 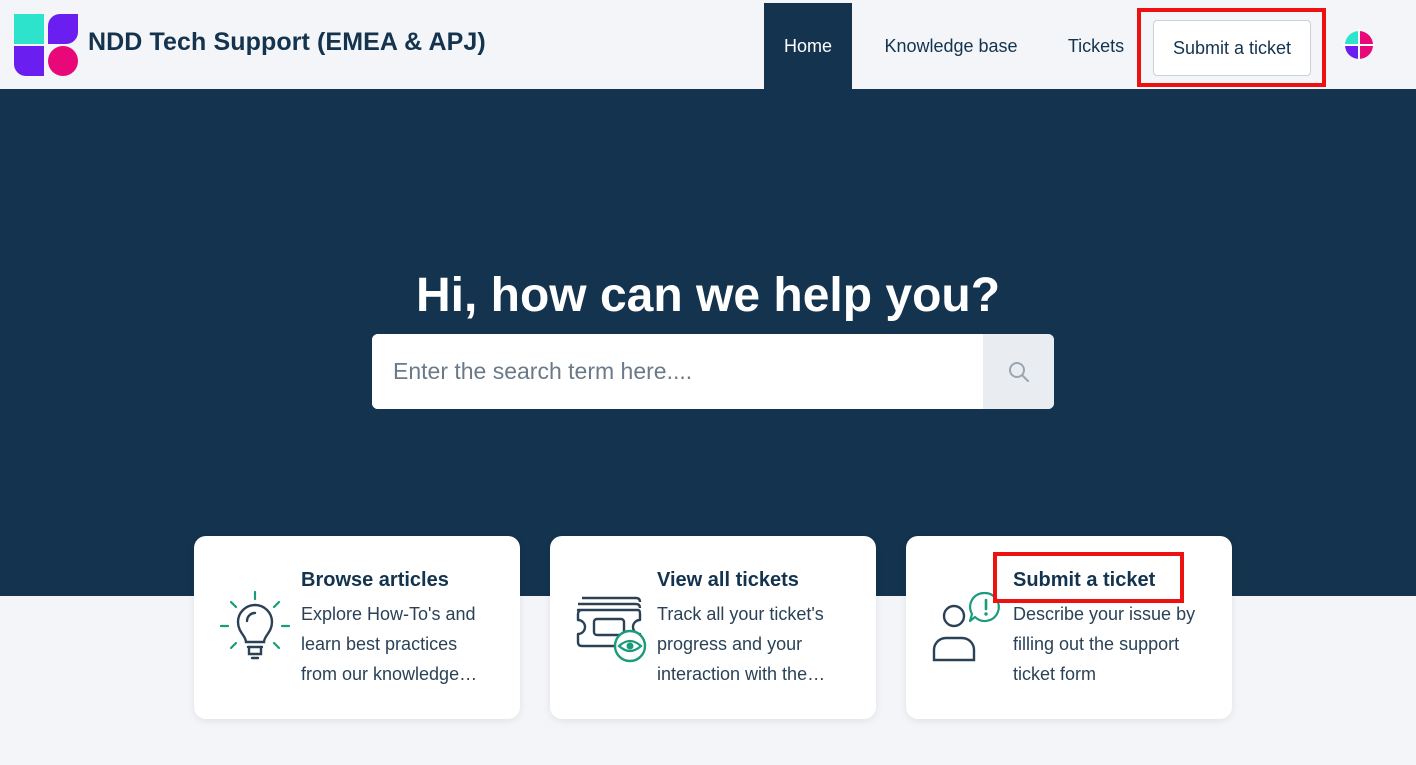 I want to click on hero-title: Hi, how can we help you?, so click(x=708, y=295).